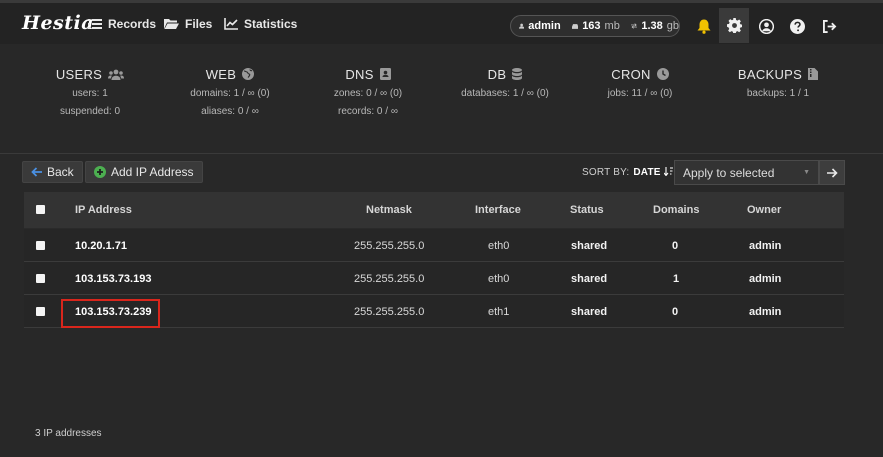 Image resolution: width=883 pixels, height=457 pixels. I want to click on sort-by-label: SORT BY:, so click(606, 172).